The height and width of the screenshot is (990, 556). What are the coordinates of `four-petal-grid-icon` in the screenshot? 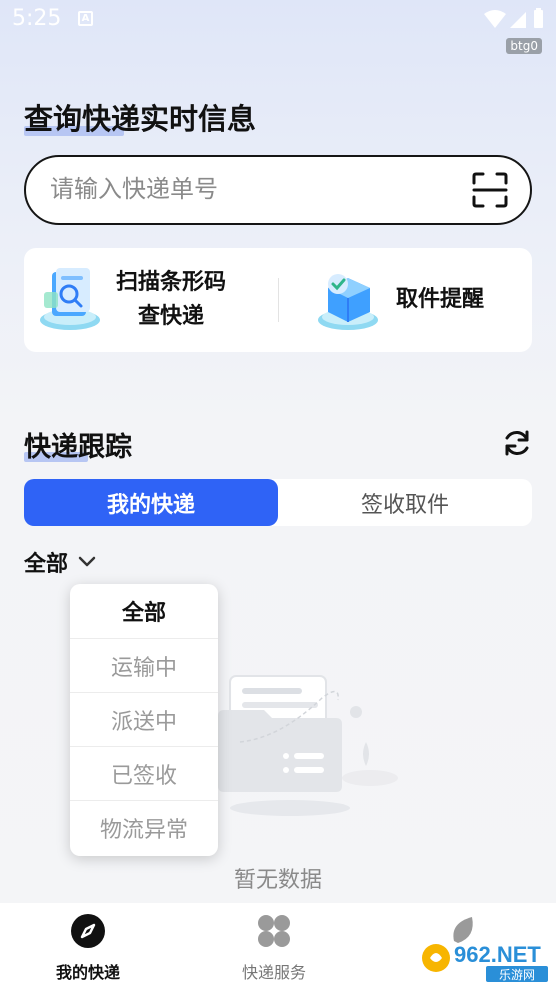 It's located at (274, 933).